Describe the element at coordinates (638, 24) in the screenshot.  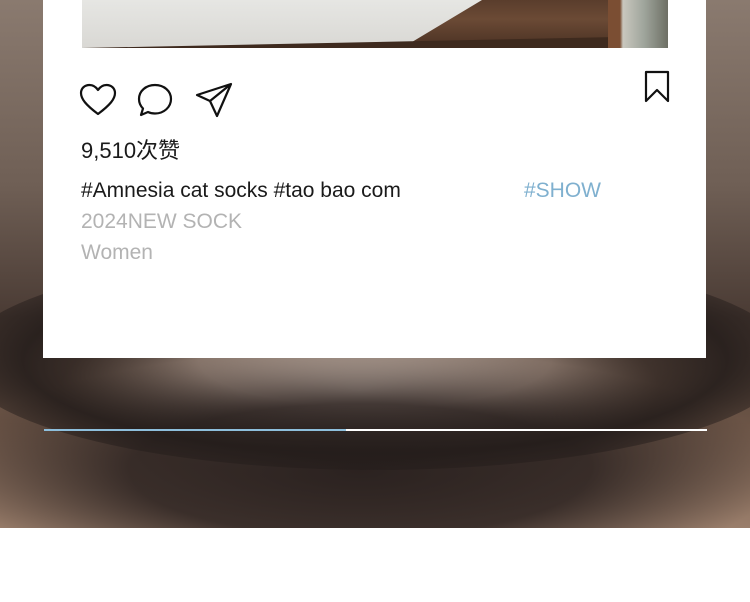
I see `image-glass` at that location.